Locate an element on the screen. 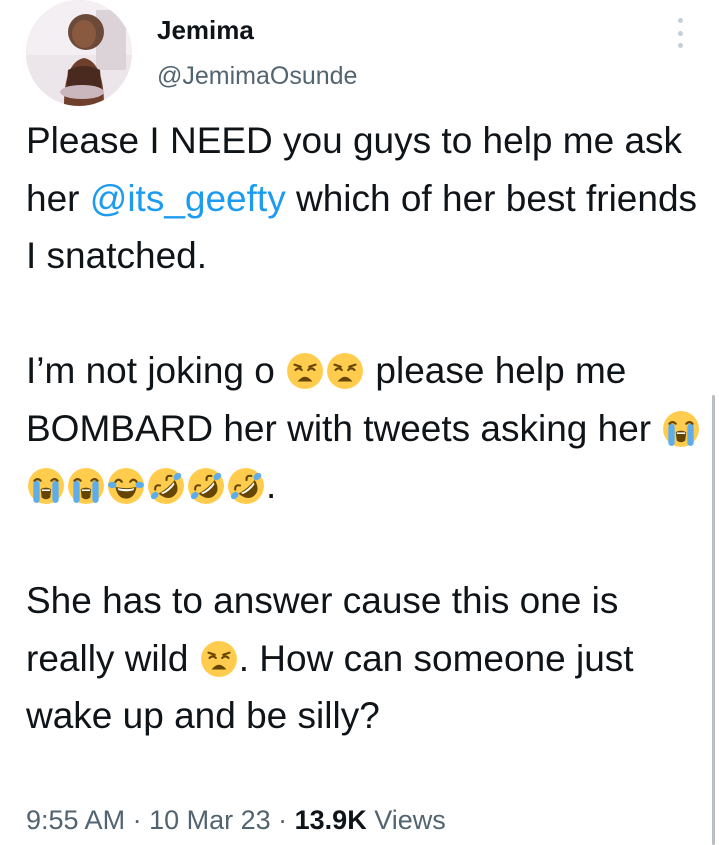 Image resolution: width=719 pixels, height=845 pixels. author-avatar is located at coordinates (79, 53).